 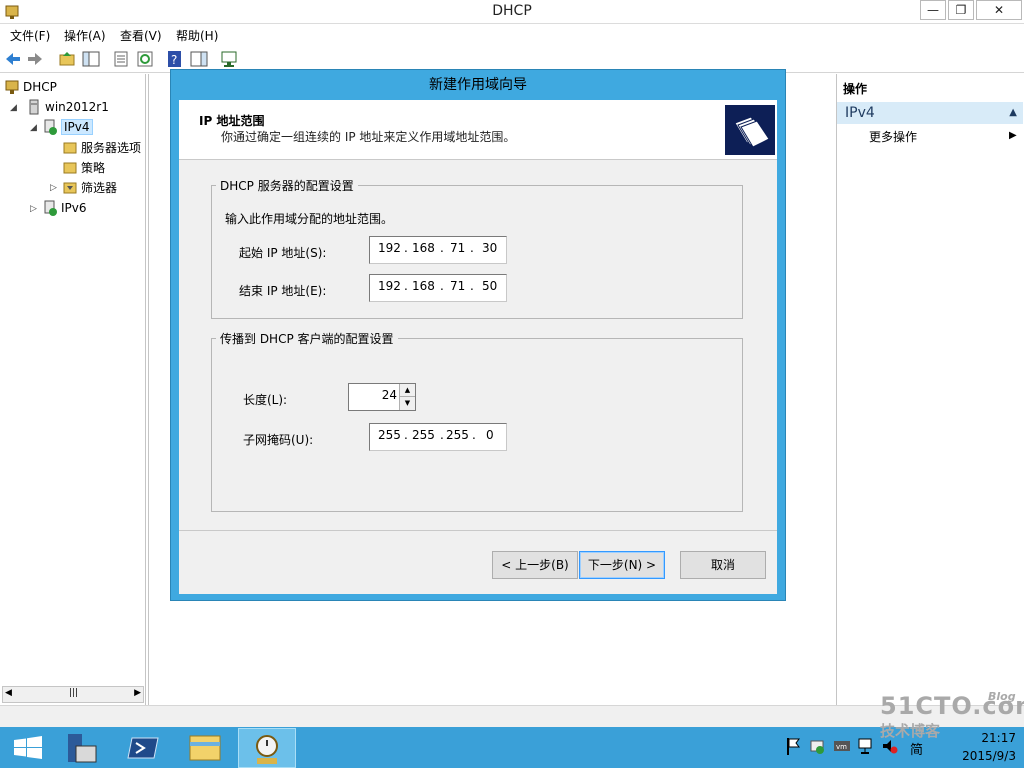 What do you see at coordinates (70, 147) in the screenshot?
I see `server-options-icon` at bounding box center [70, 147].